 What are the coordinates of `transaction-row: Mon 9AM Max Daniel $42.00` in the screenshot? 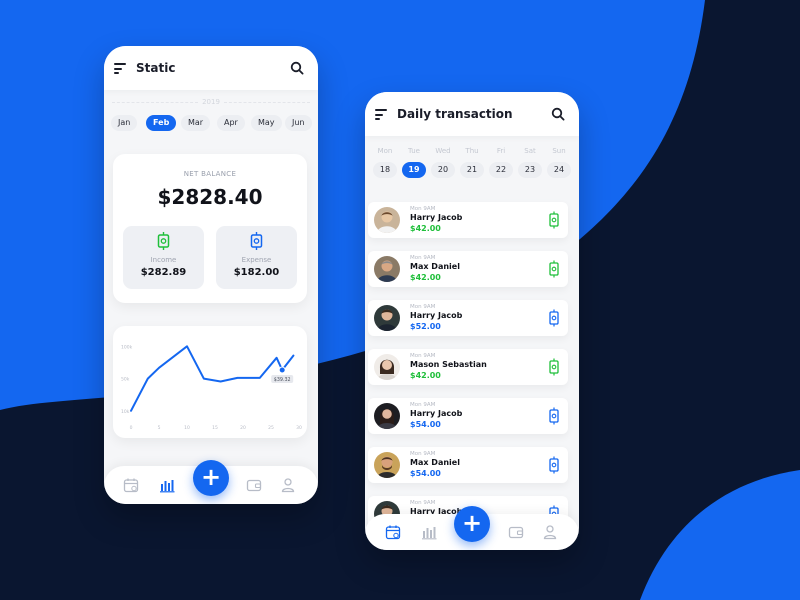 It's located at (468, 269).